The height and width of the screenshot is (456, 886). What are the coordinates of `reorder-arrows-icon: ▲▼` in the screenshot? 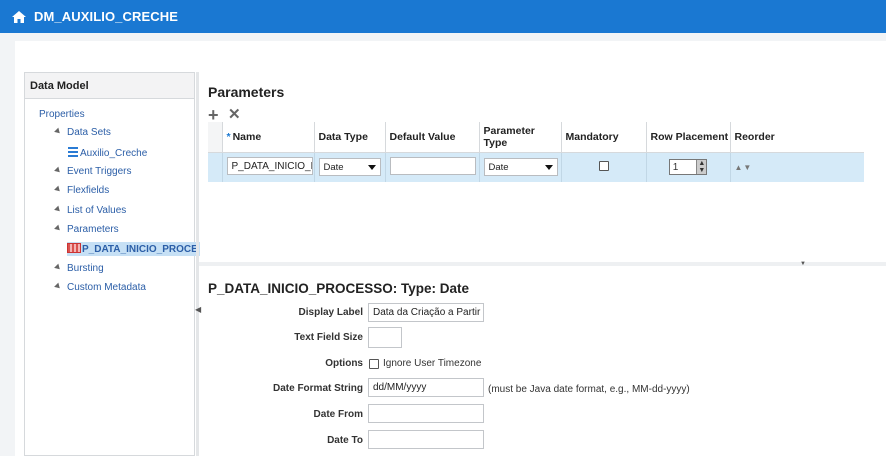 It's located at (744, 167).